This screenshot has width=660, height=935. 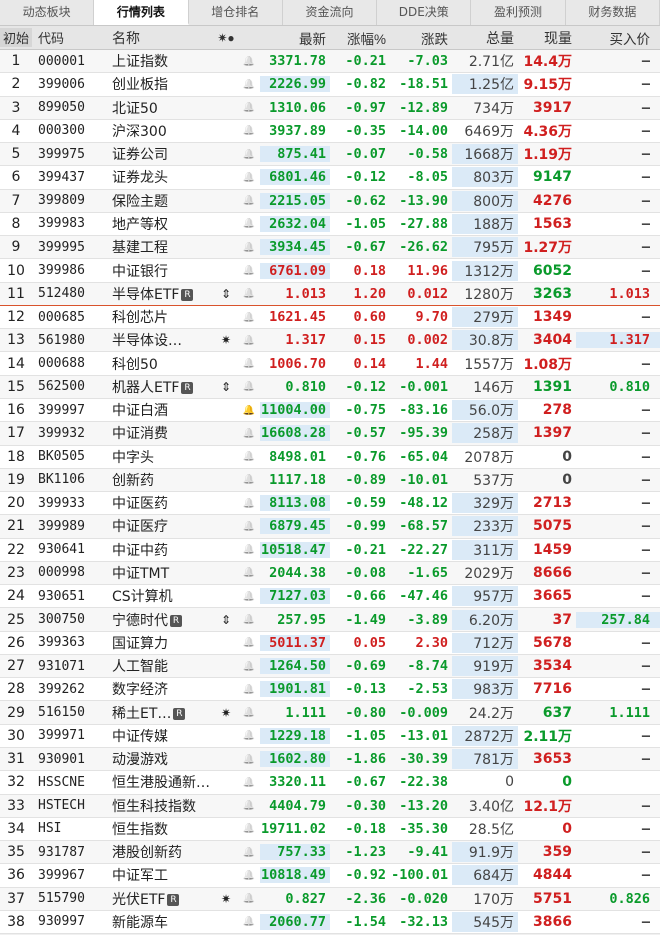 I want to click on table-row: 18 BK0505 中字头 🔔 8498.01 -0.76 -65.04 2078万 0 —, so click(x=330, y=457).